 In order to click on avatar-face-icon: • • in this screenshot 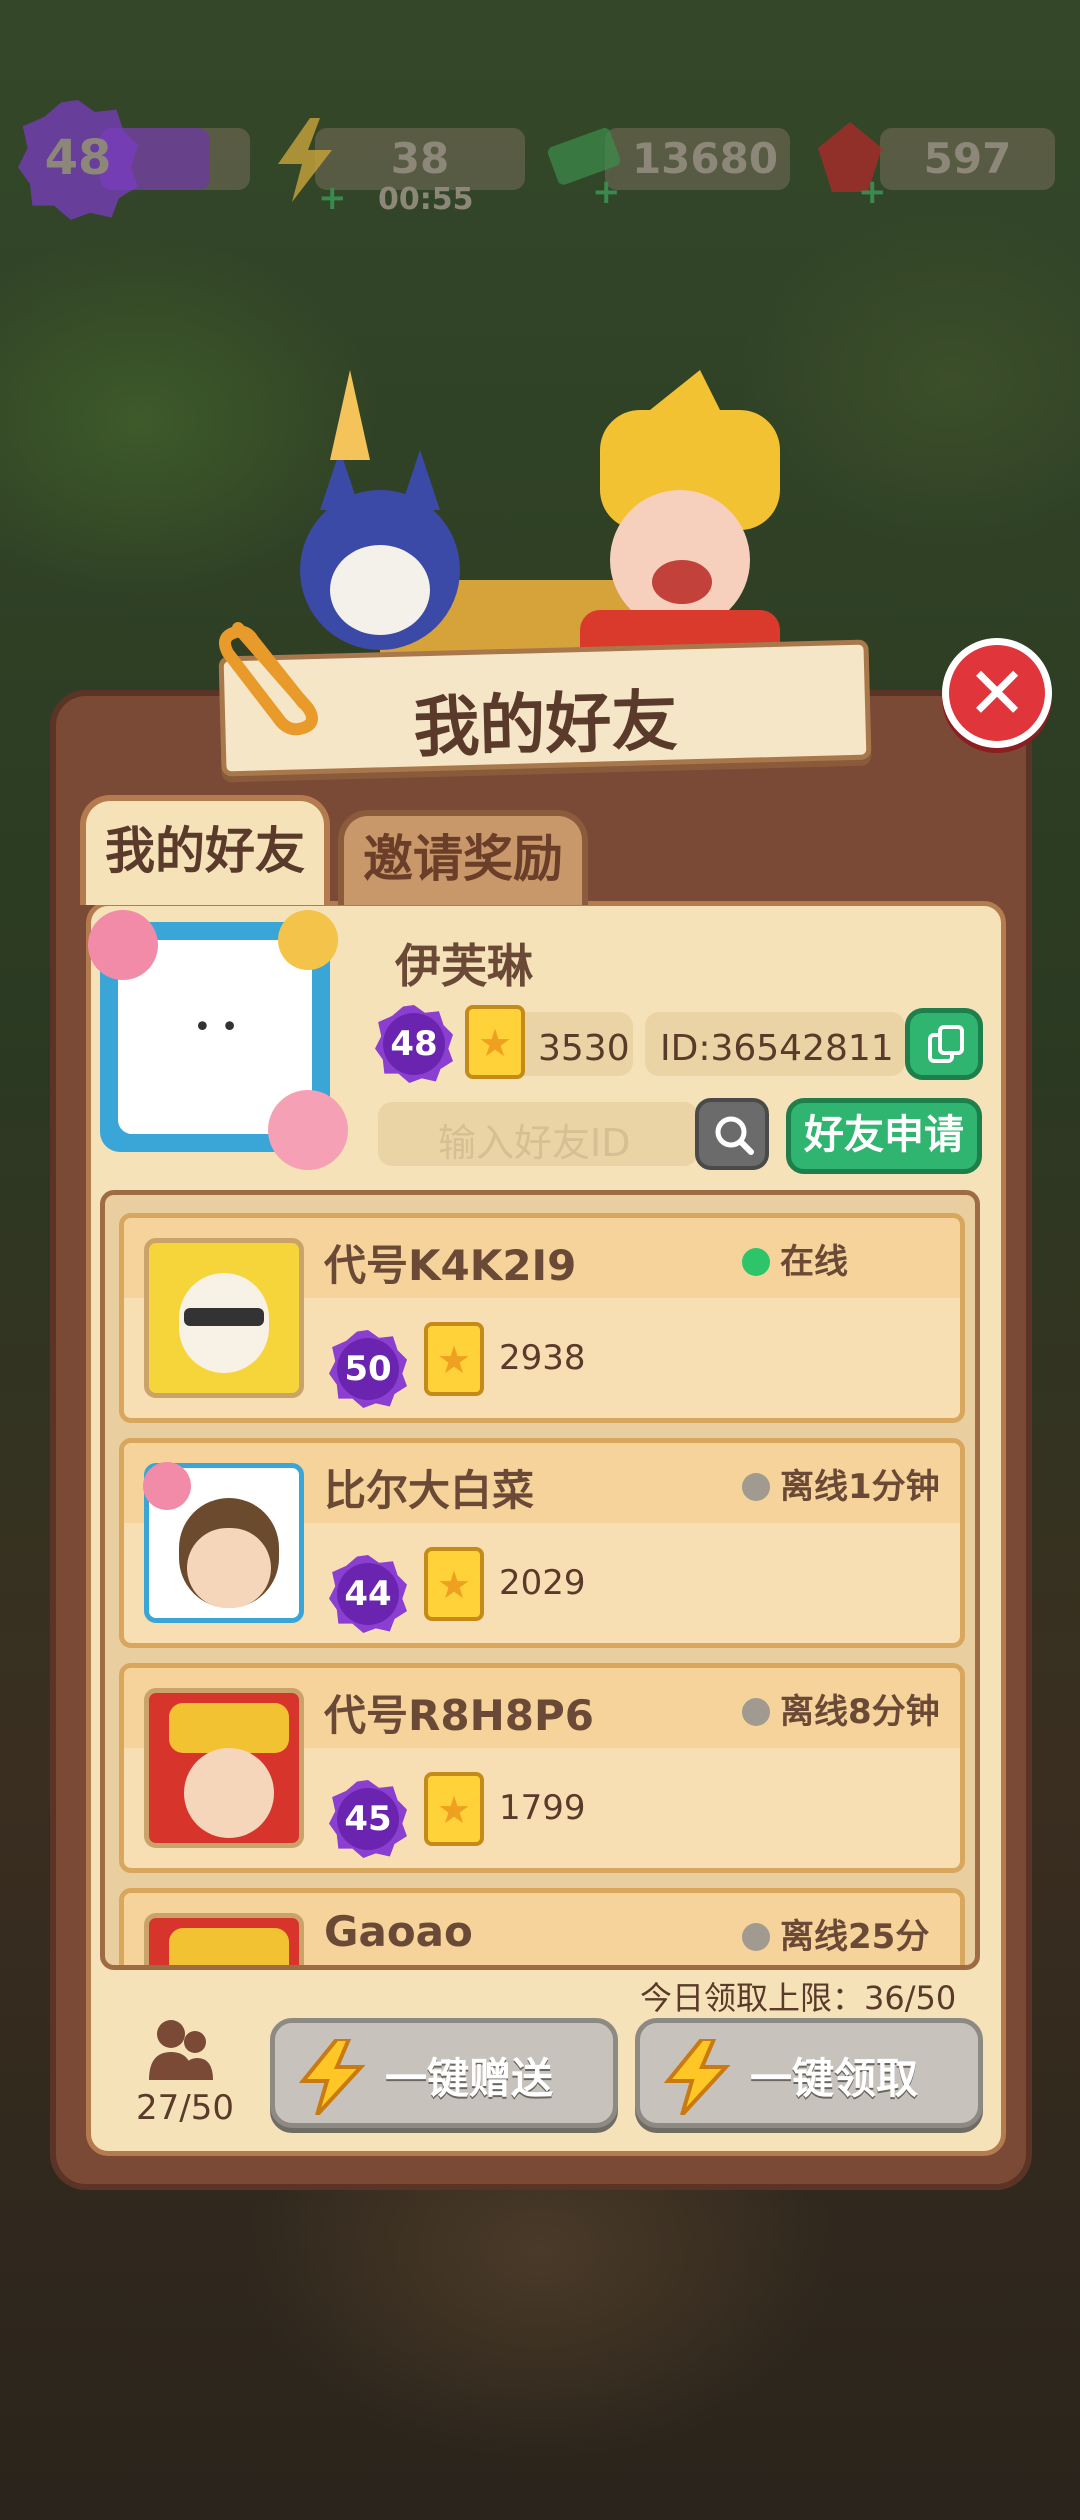, I will do `click(216, 1027)`.